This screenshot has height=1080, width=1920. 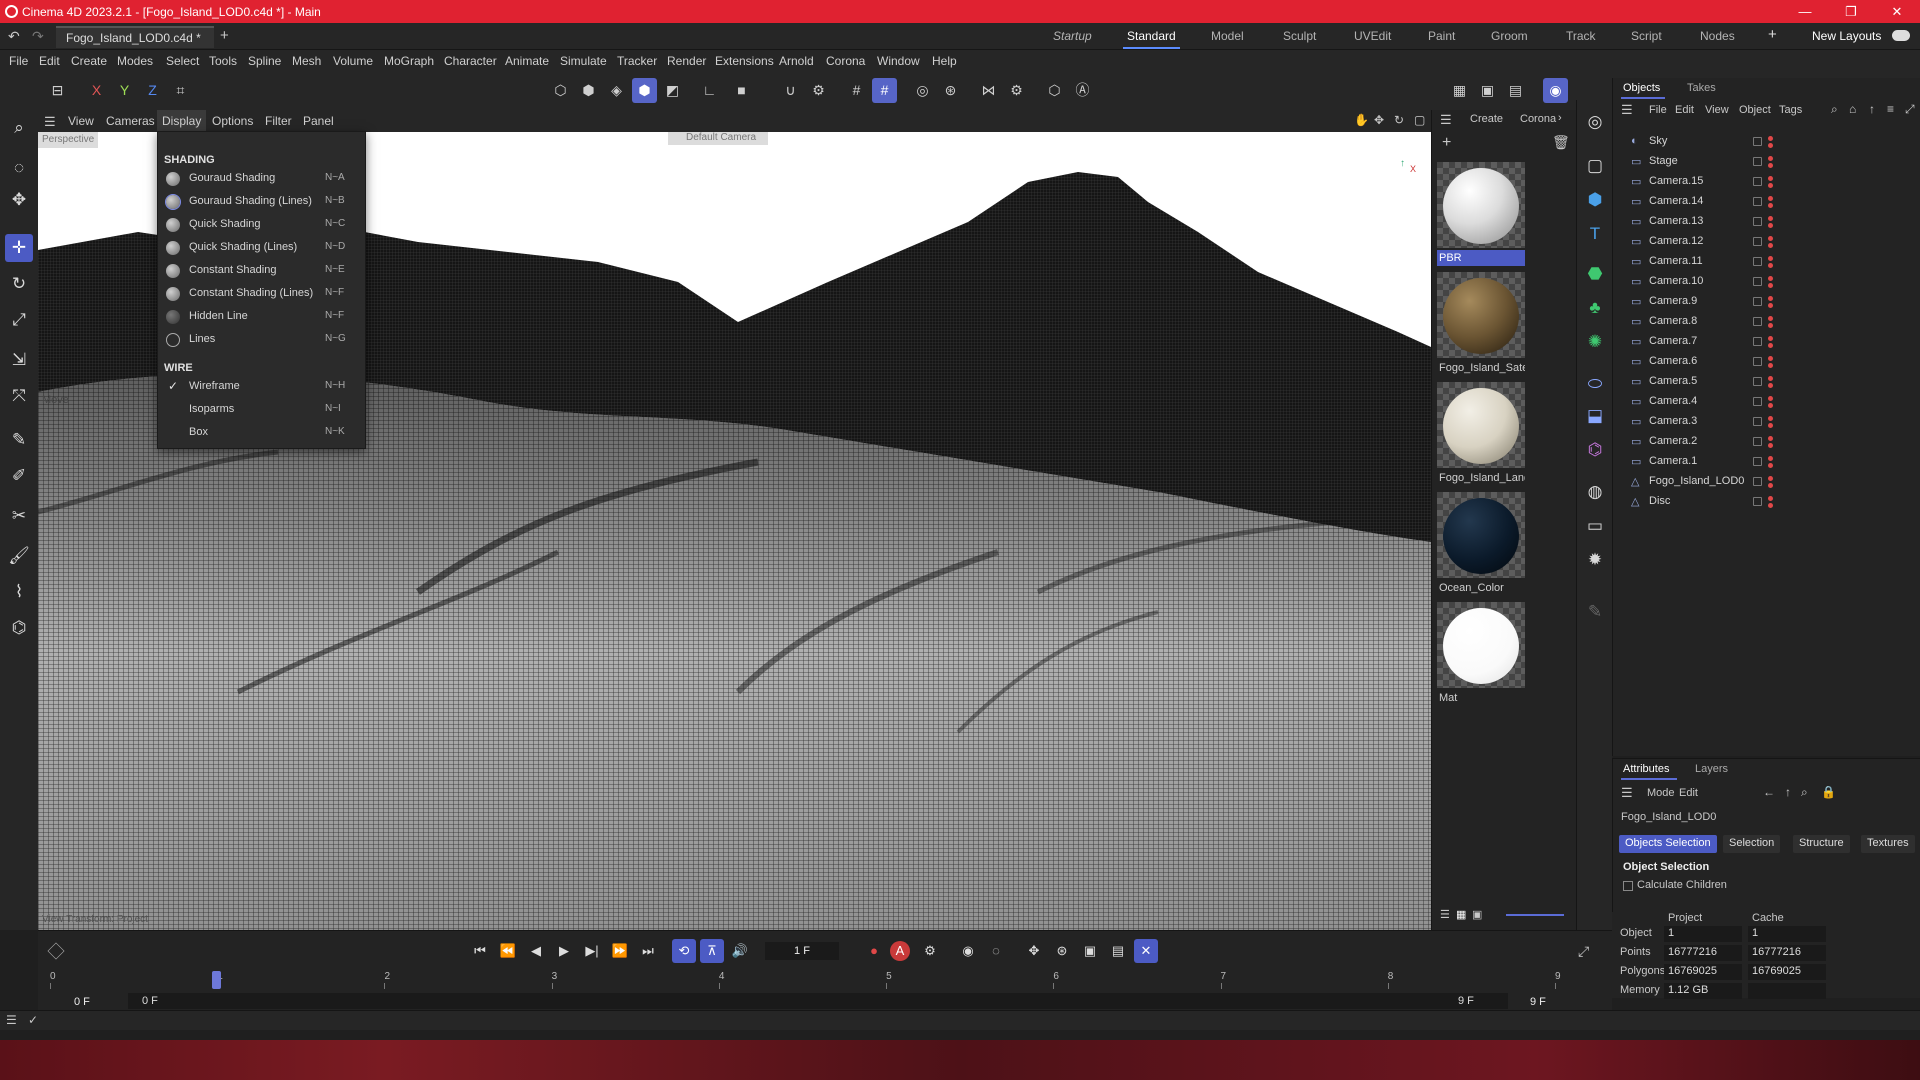 I want to click on autokey-button: A, so click(x=900, y=951).